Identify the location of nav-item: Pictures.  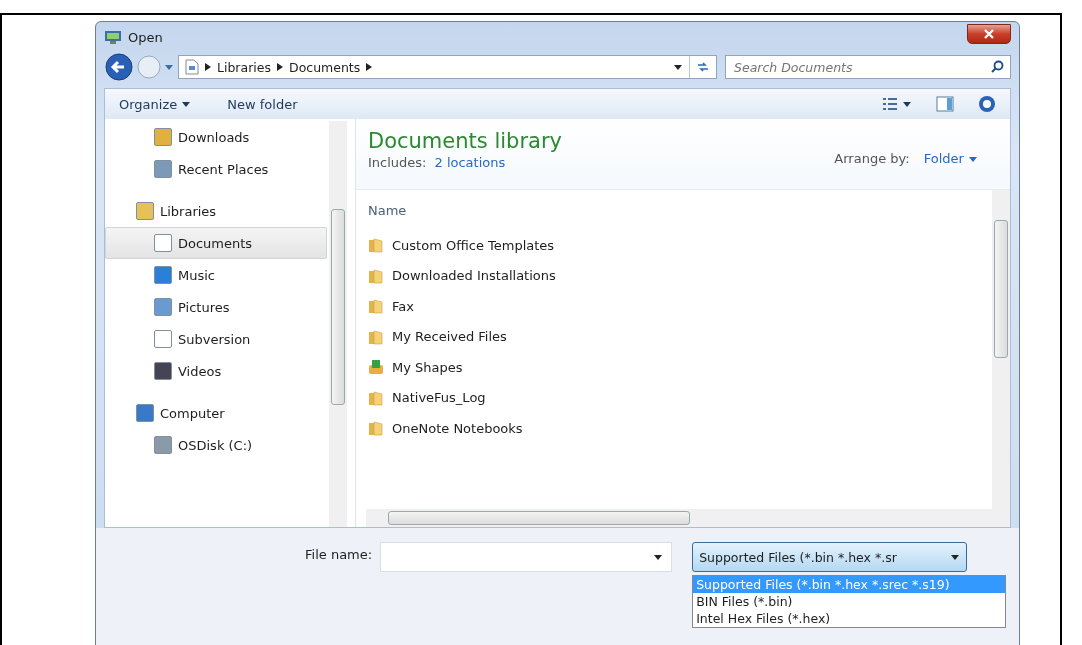
(216, 307).